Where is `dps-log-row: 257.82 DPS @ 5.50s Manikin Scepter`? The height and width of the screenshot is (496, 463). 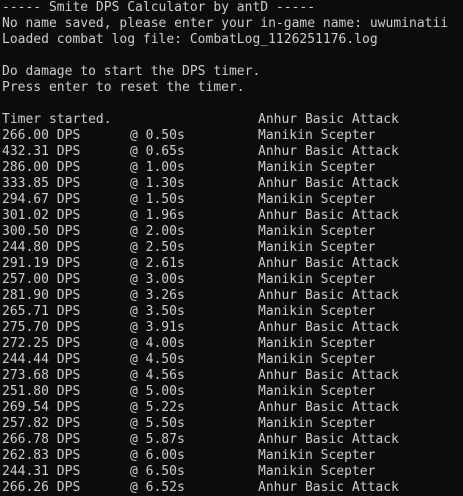
dps-log-row: 257.82 DPS @ 5.50s Manikin Scepter is located at coordinates (232, 424).